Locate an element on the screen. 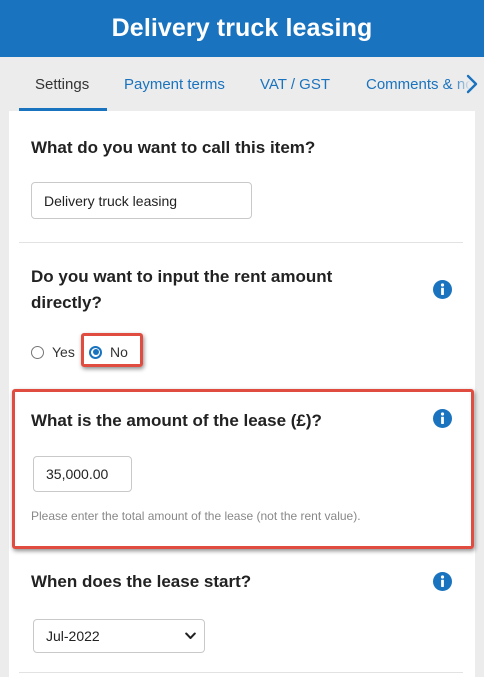 This screenshot has height=677, width=484. rent-input-question-line1: Do you want to input the rent amount is located at coordinates (182, 276).